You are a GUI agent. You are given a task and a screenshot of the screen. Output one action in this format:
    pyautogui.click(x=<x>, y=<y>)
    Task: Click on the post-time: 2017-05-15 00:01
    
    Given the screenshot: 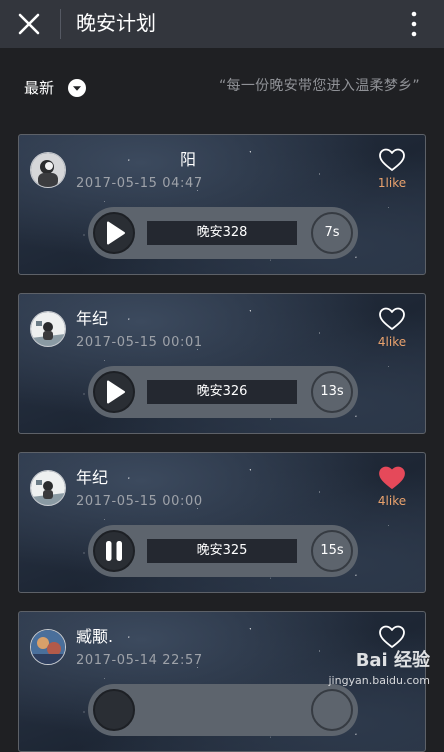 What is the action you would take?
    pyautogui.click(x=139, y=342)
    